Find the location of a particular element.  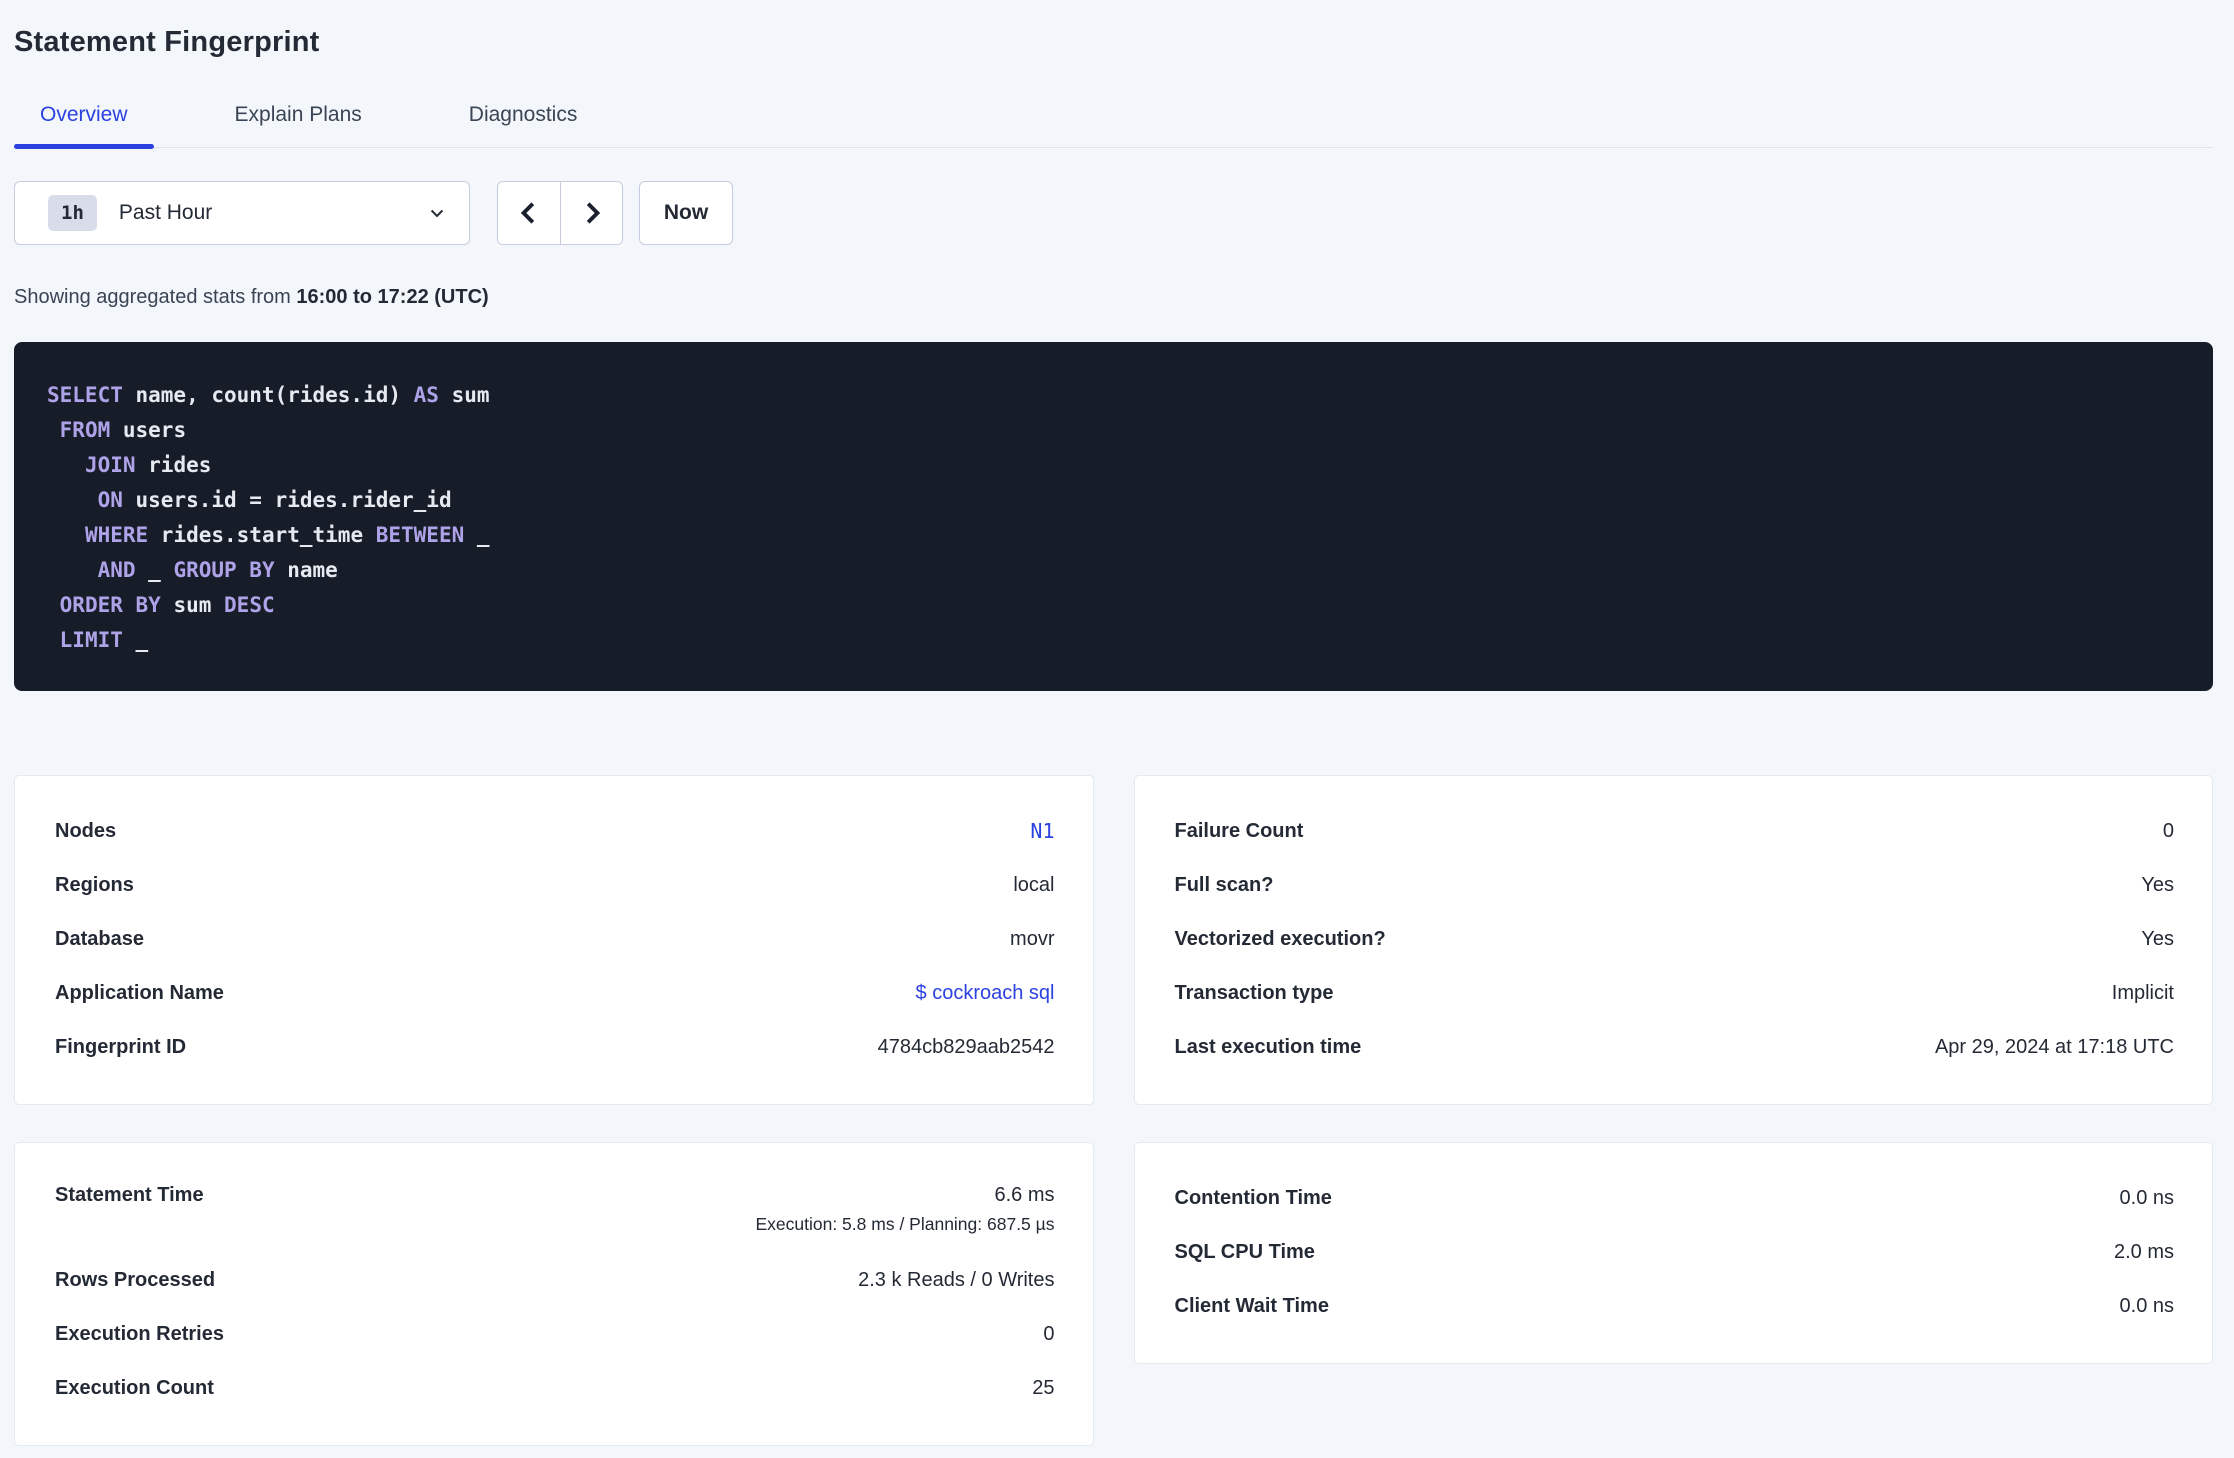

table-row: Contention Time 0.0 ns is located at coordinates (1675, 1198).